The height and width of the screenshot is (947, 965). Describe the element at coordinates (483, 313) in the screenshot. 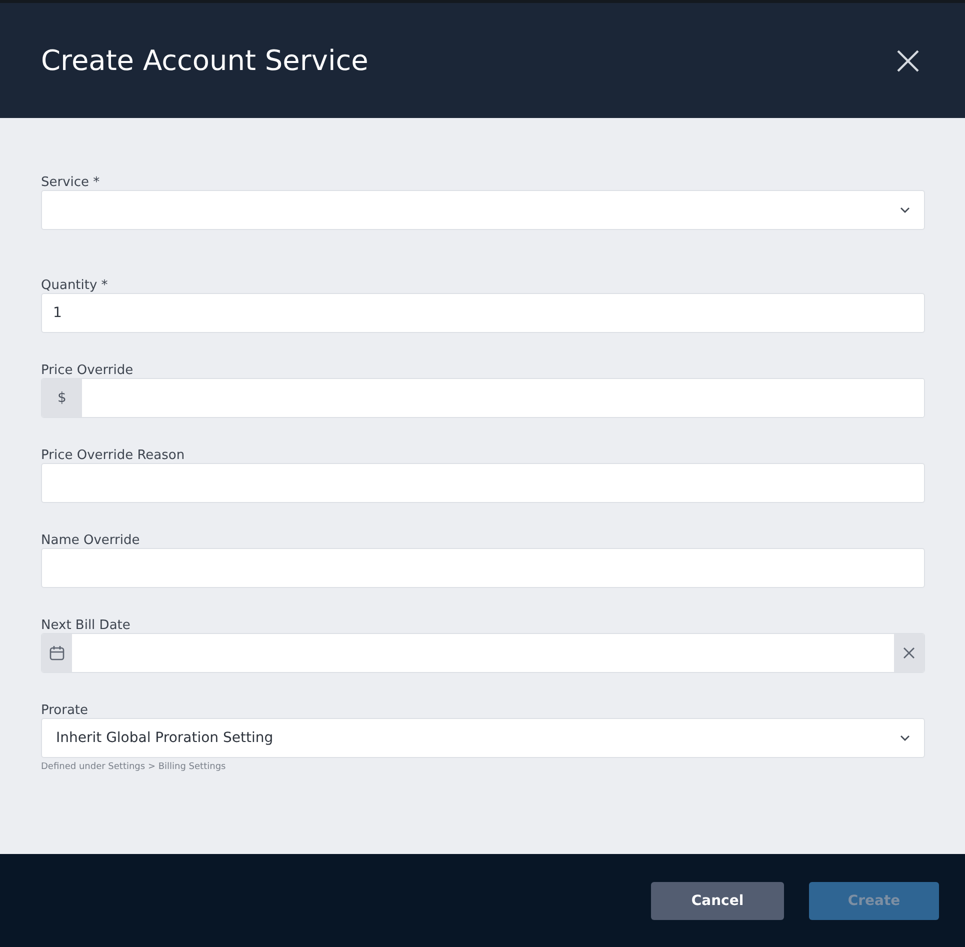

I see `input-field: 1` at that location.